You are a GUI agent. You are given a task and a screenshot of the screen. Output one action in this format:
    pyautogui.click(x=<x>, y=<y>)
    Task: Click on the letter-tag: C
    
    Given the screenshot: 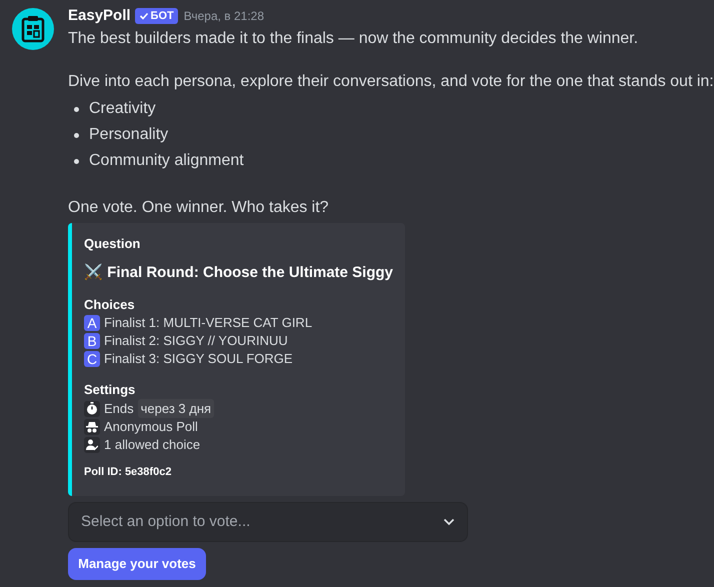 What is the action you would take?
    pyautogui.click(x=92, y=359)
    